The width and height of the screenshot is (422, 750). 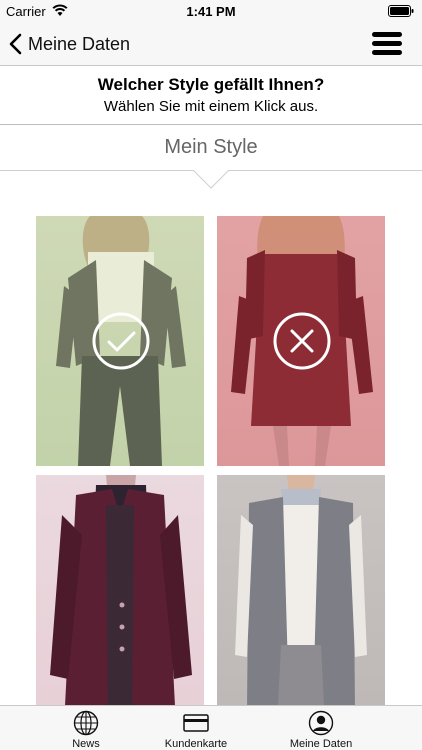 I want to click on back-button: Meine Daten, so click(x=69, y=44).